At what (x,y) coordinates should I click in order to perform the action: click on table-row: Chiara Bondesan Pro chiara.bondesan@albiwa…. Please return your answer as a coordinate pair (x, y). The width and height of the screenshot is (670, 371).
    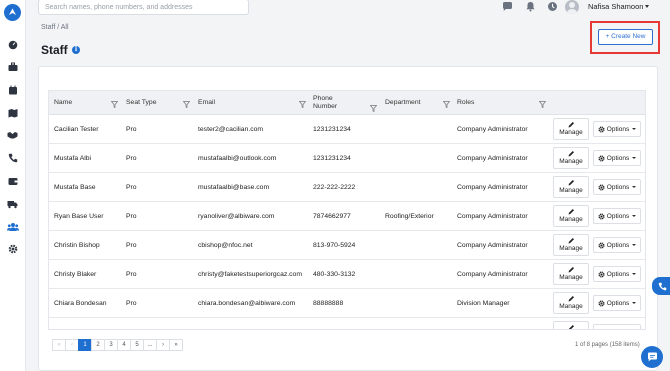
    Looking at the image, I should click on (347, 303).